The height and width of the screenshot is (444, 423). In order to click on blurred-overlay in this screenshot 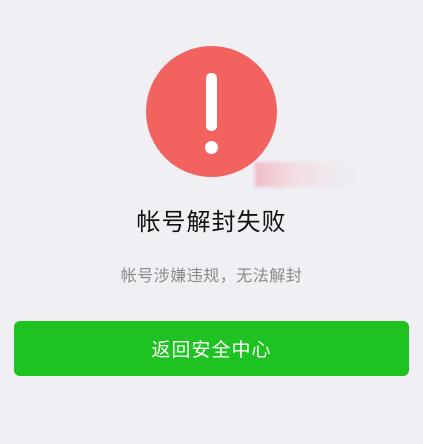, I will do `click(331, 174)`.